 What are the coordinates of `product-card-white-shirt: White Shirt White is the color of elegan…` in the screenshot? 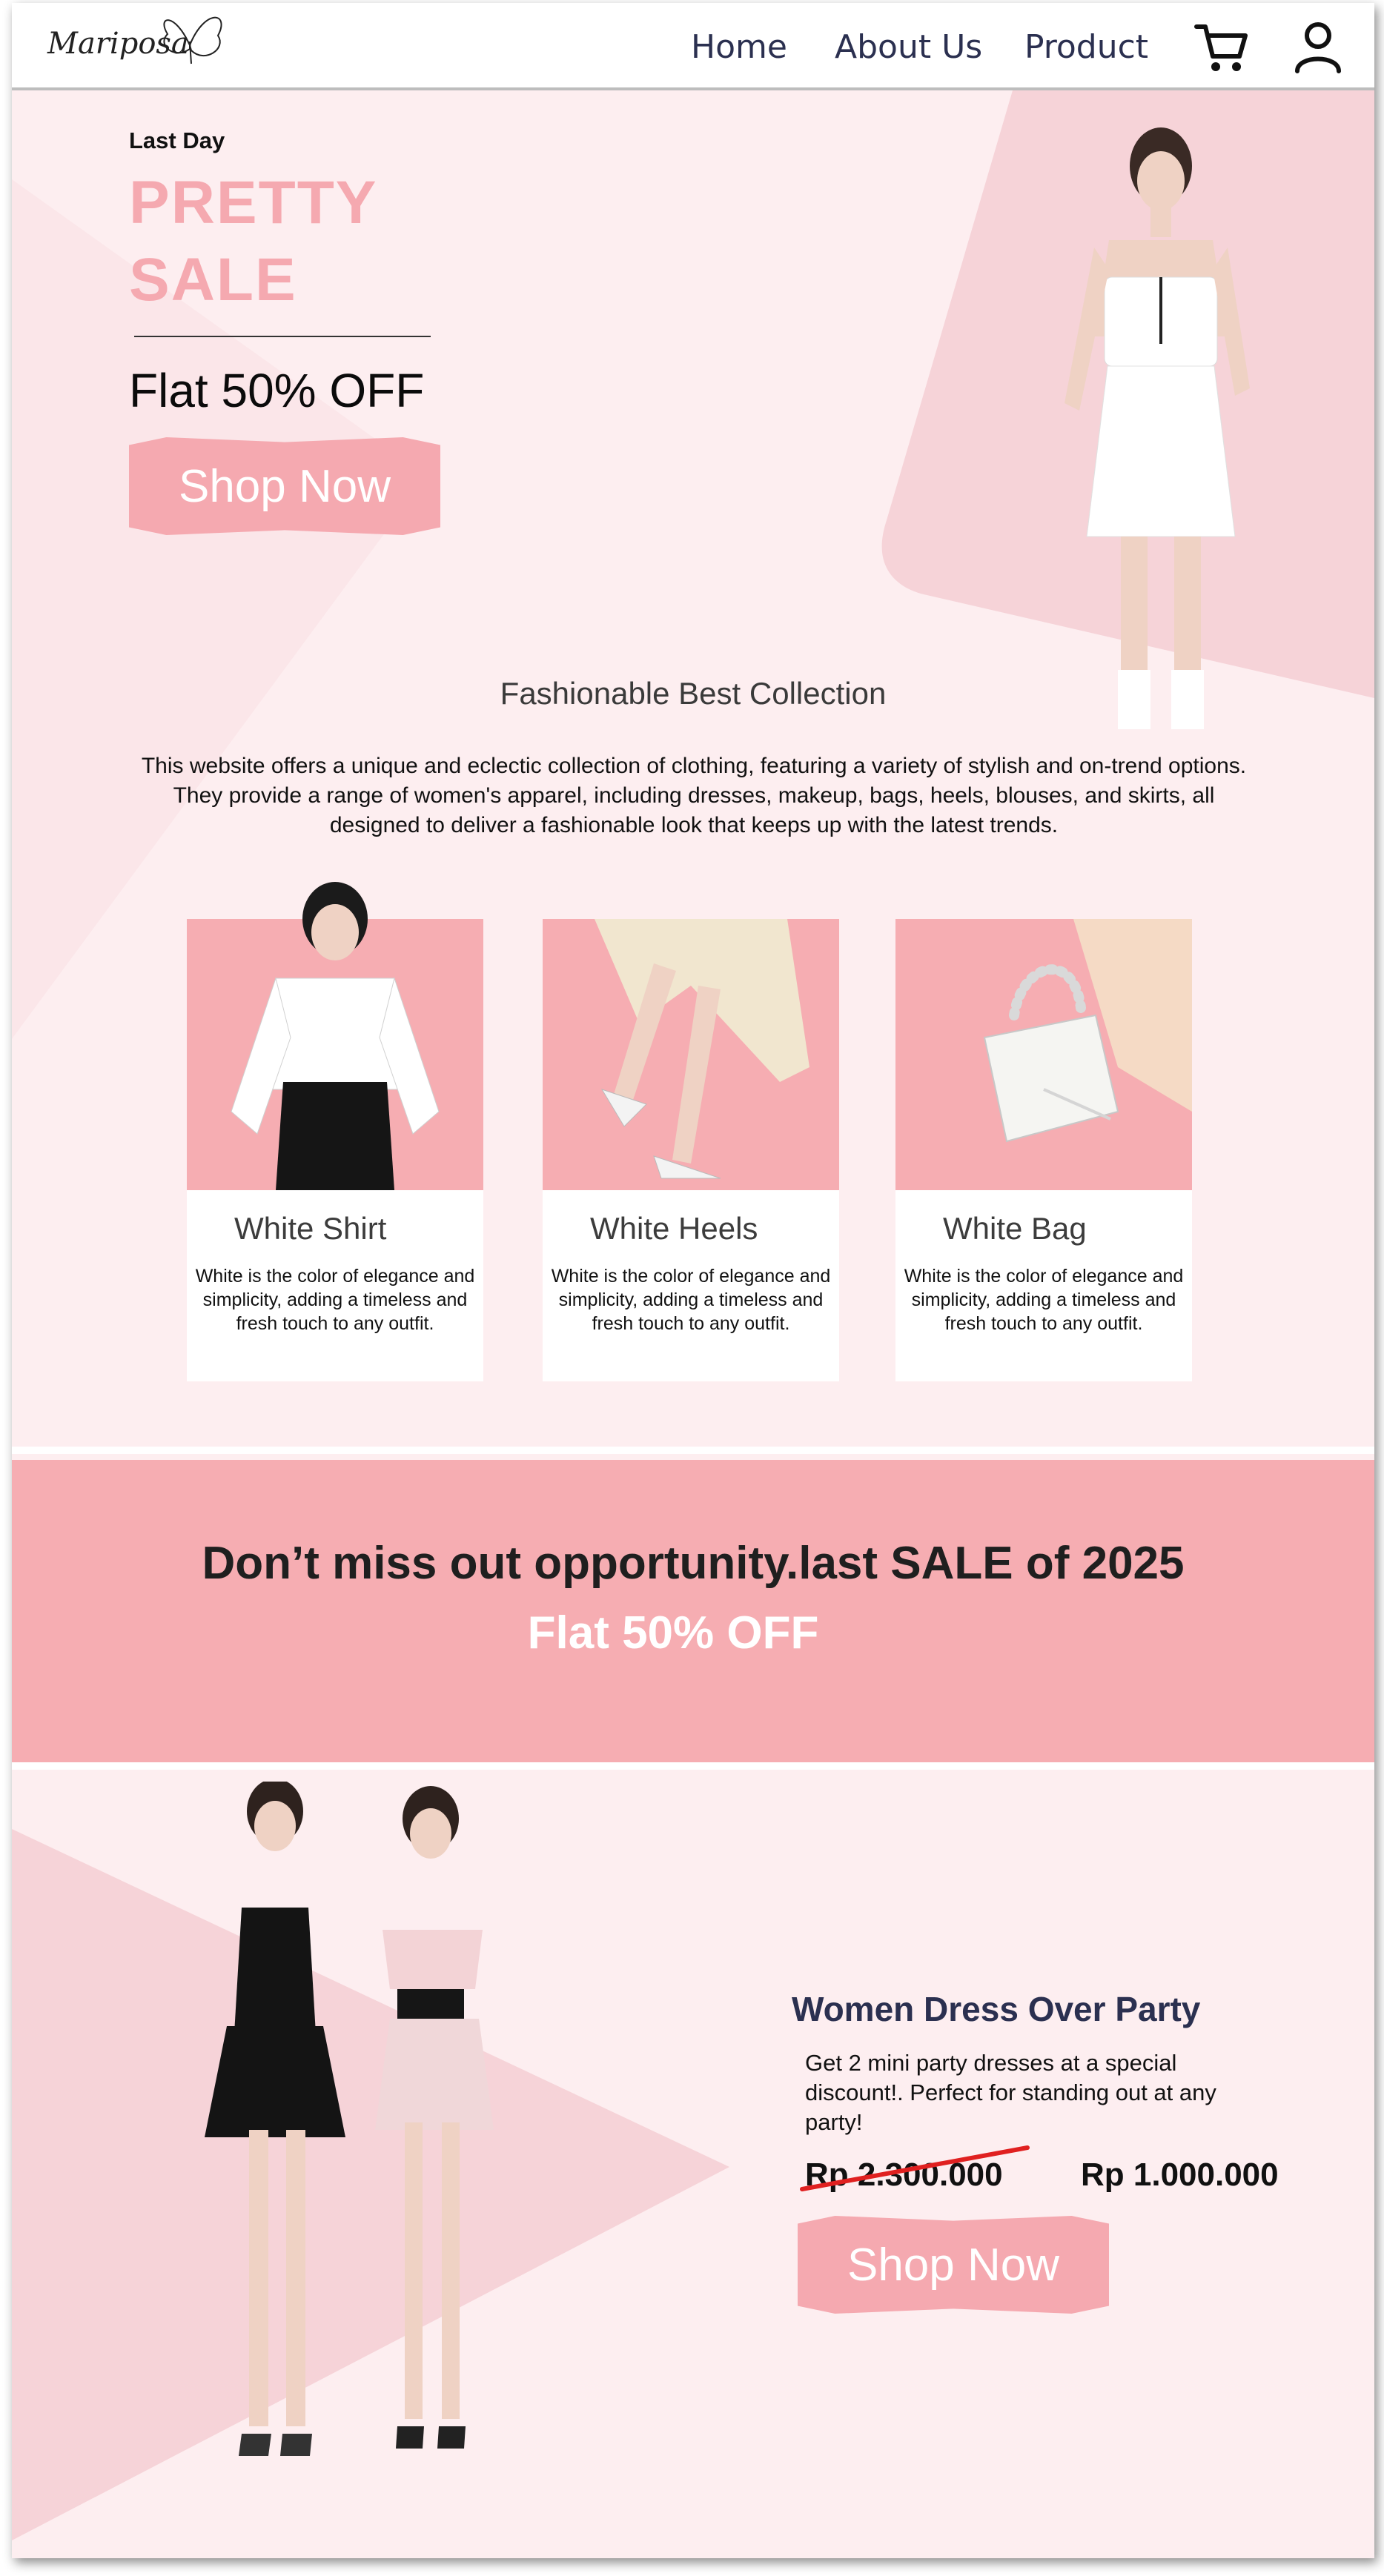 It's located at (335, 1131).